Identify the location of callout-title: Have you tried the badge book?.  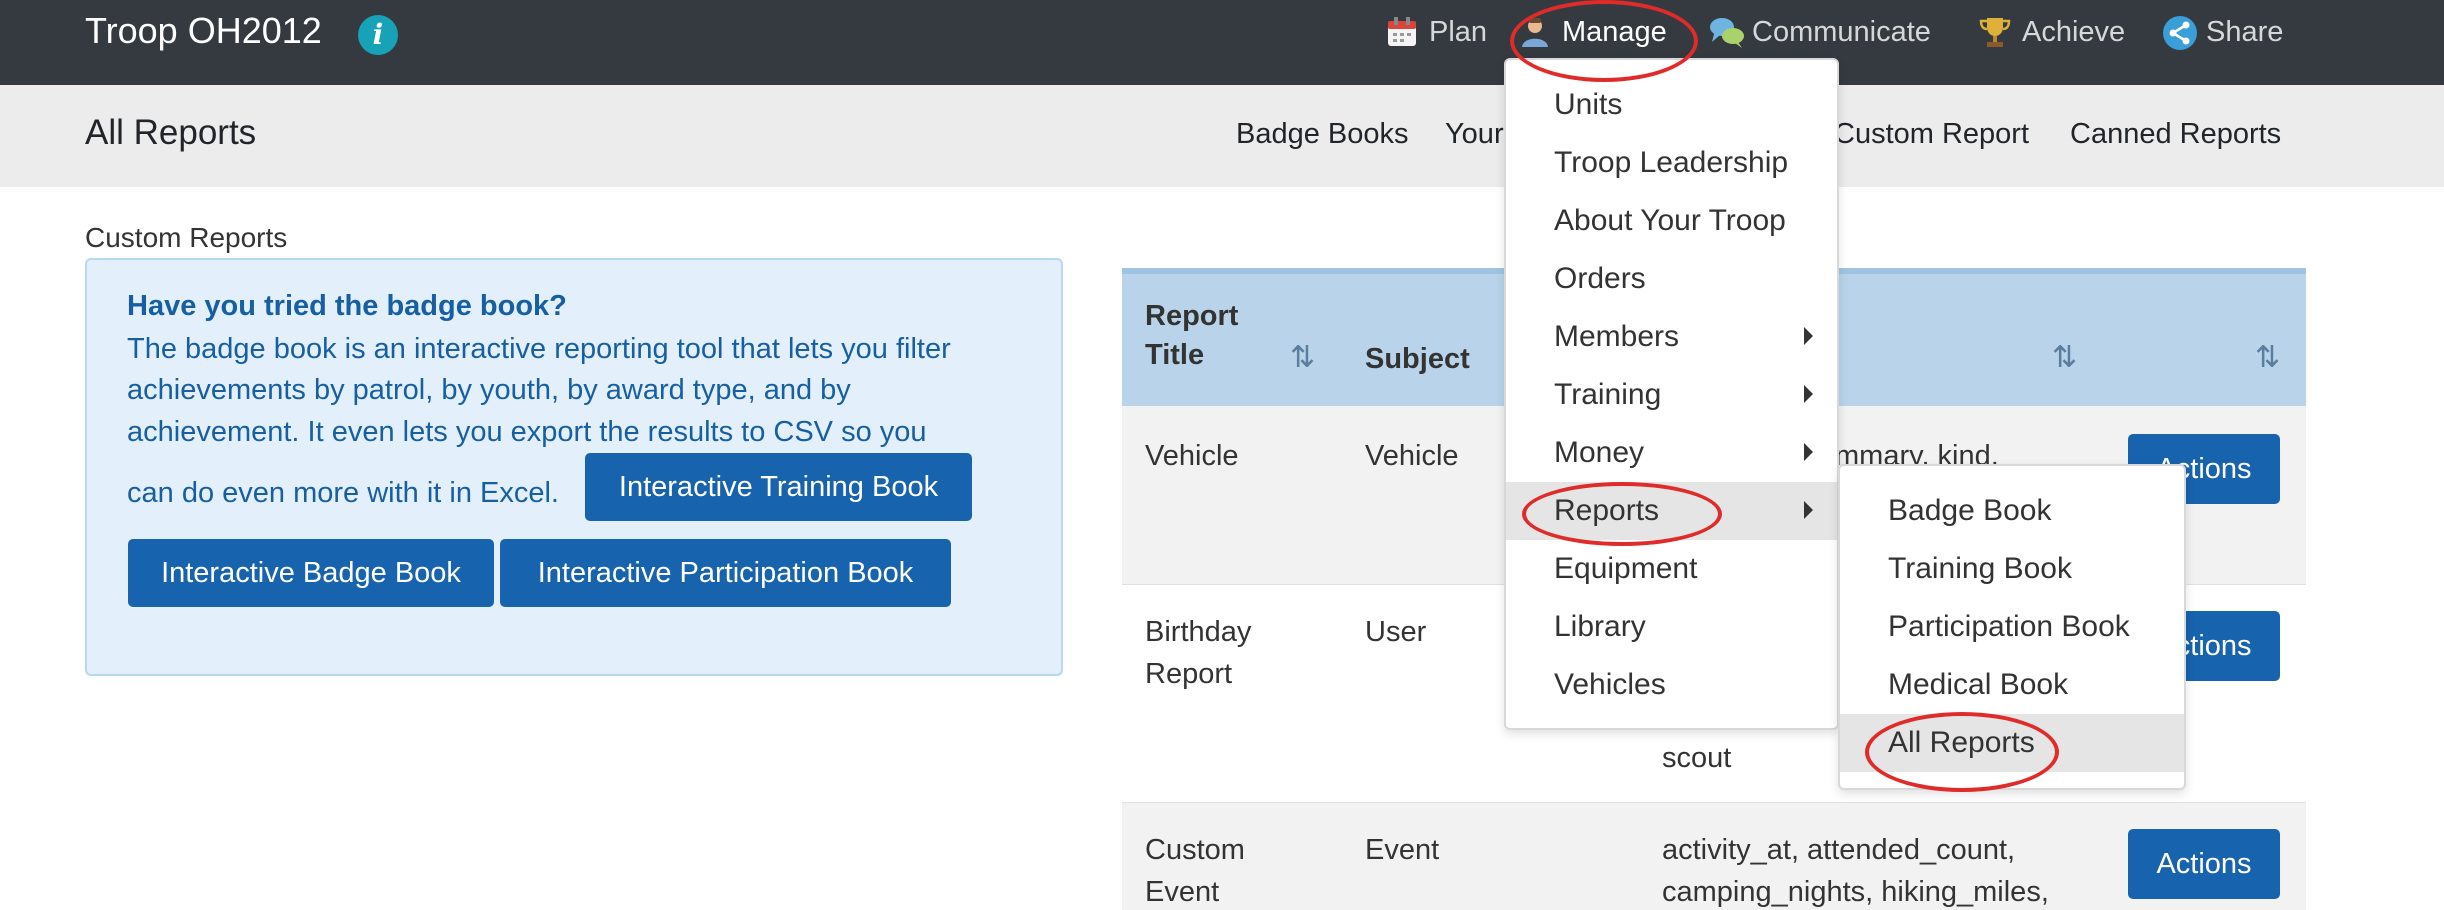
(347, 306).